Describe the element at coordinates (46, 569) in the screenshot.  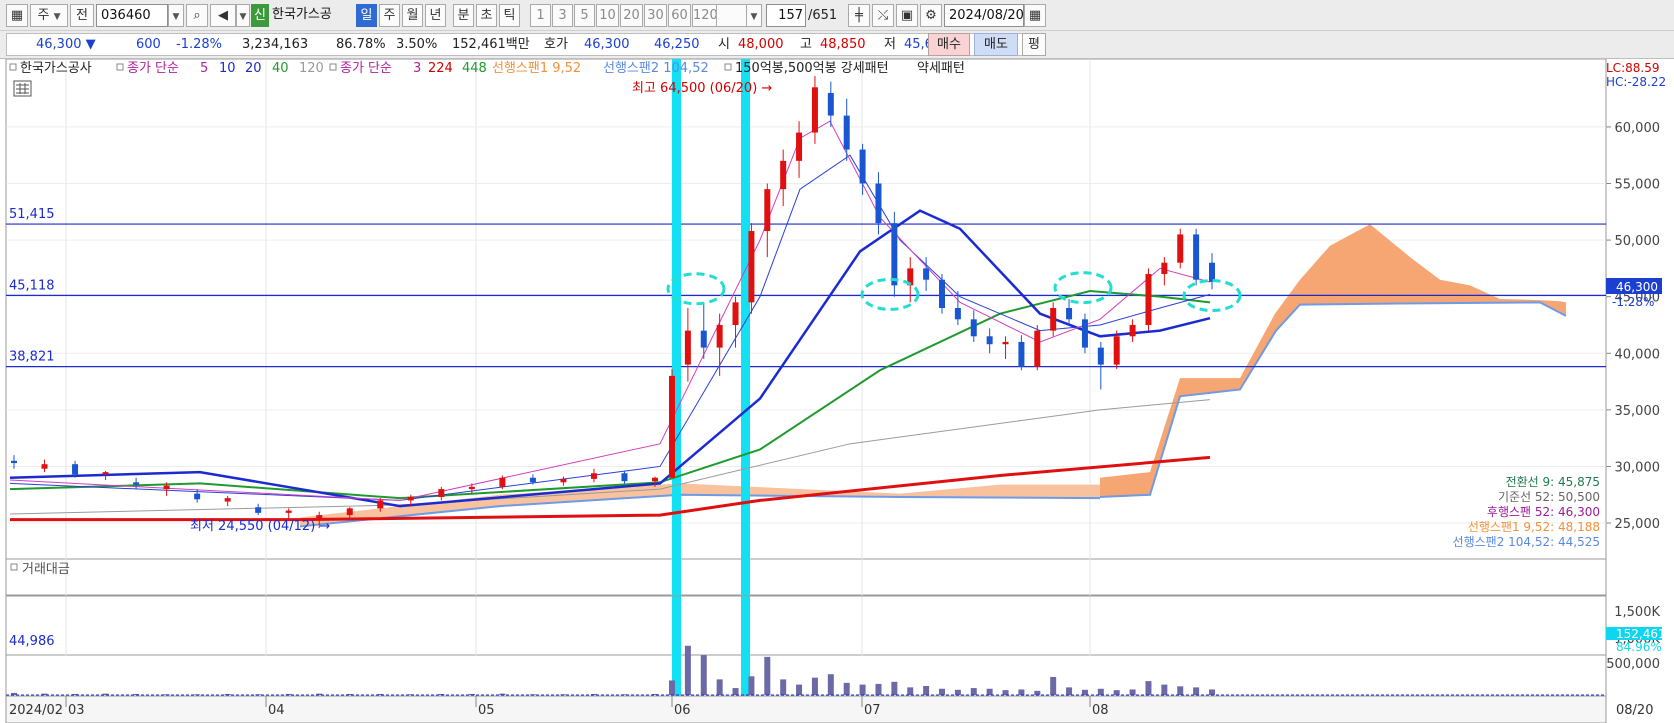
I see `volume-panel-title: 거래대금` at that location.